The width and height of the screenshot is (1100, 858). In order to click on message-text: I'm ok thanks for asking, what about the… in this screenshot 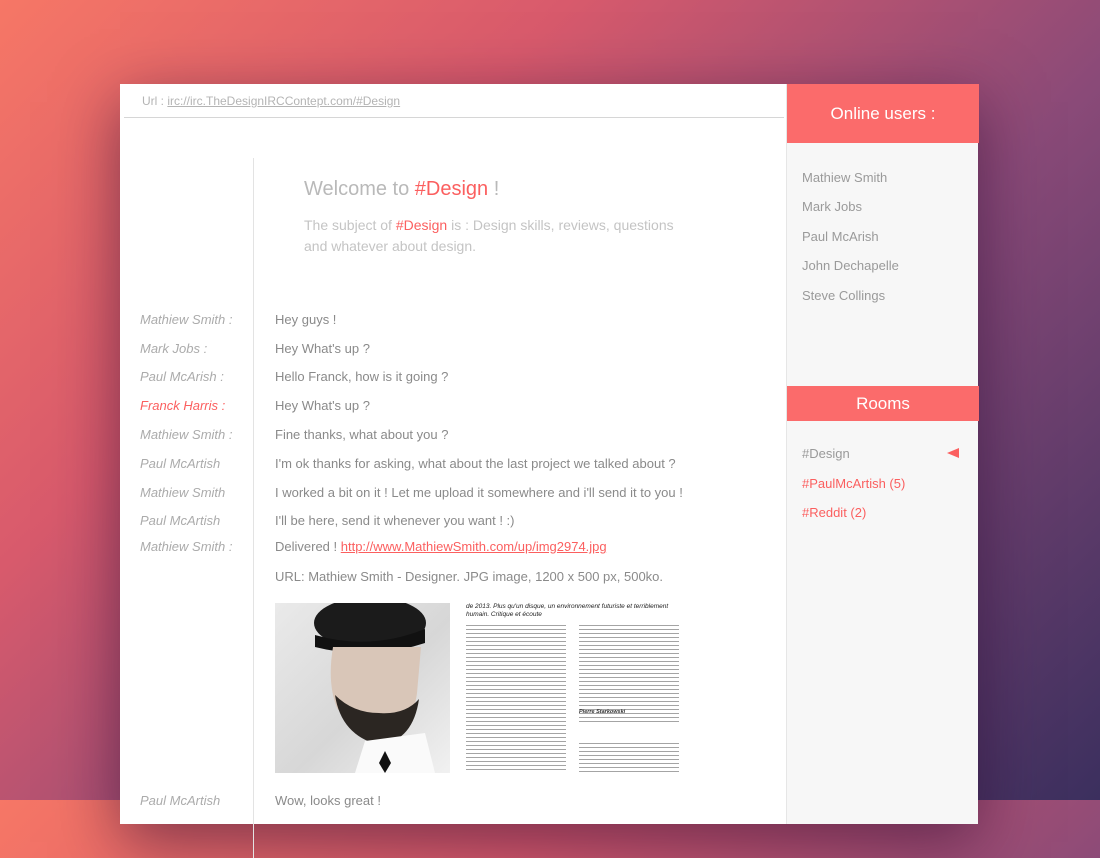, I will do `click(475, 463)`.